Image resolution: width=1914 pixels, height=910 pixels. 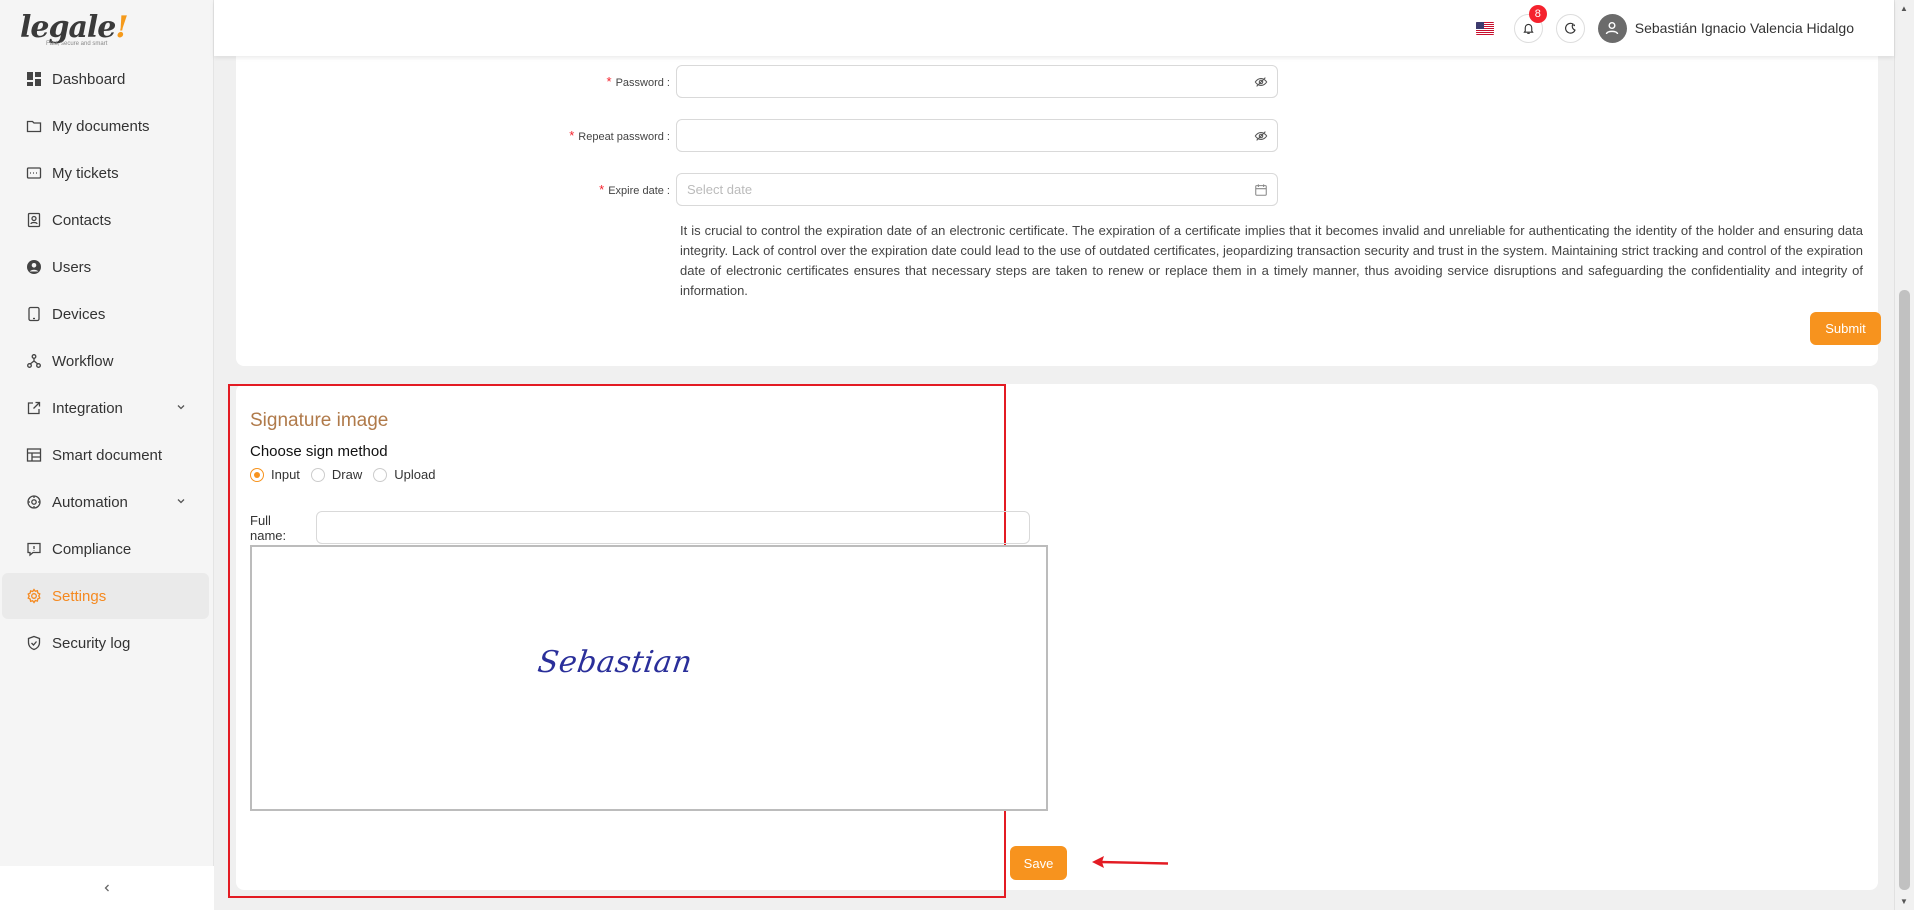 I want to click on app-logo: legale! Fast, secure and smart, so click(x=106, y=28).